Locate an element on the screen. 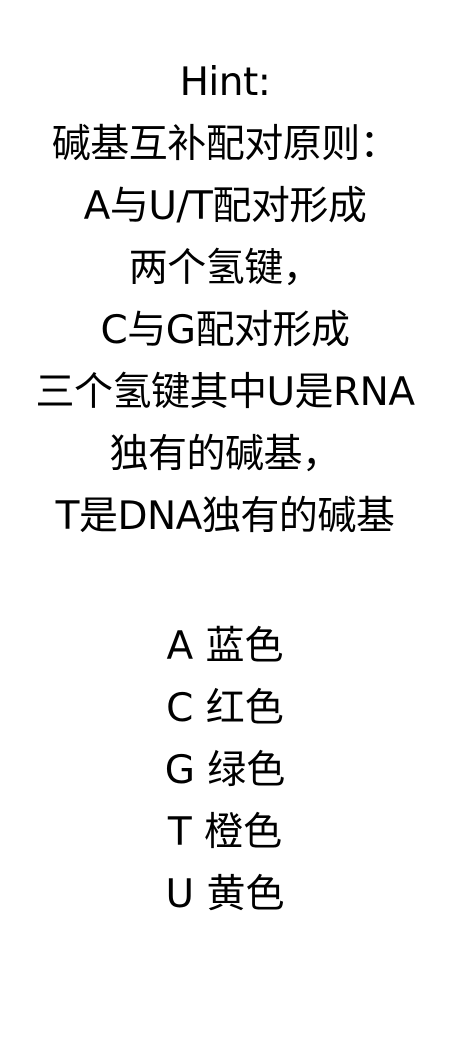  legend-item-g: G 绿色 is located at coordinates (225, 770).